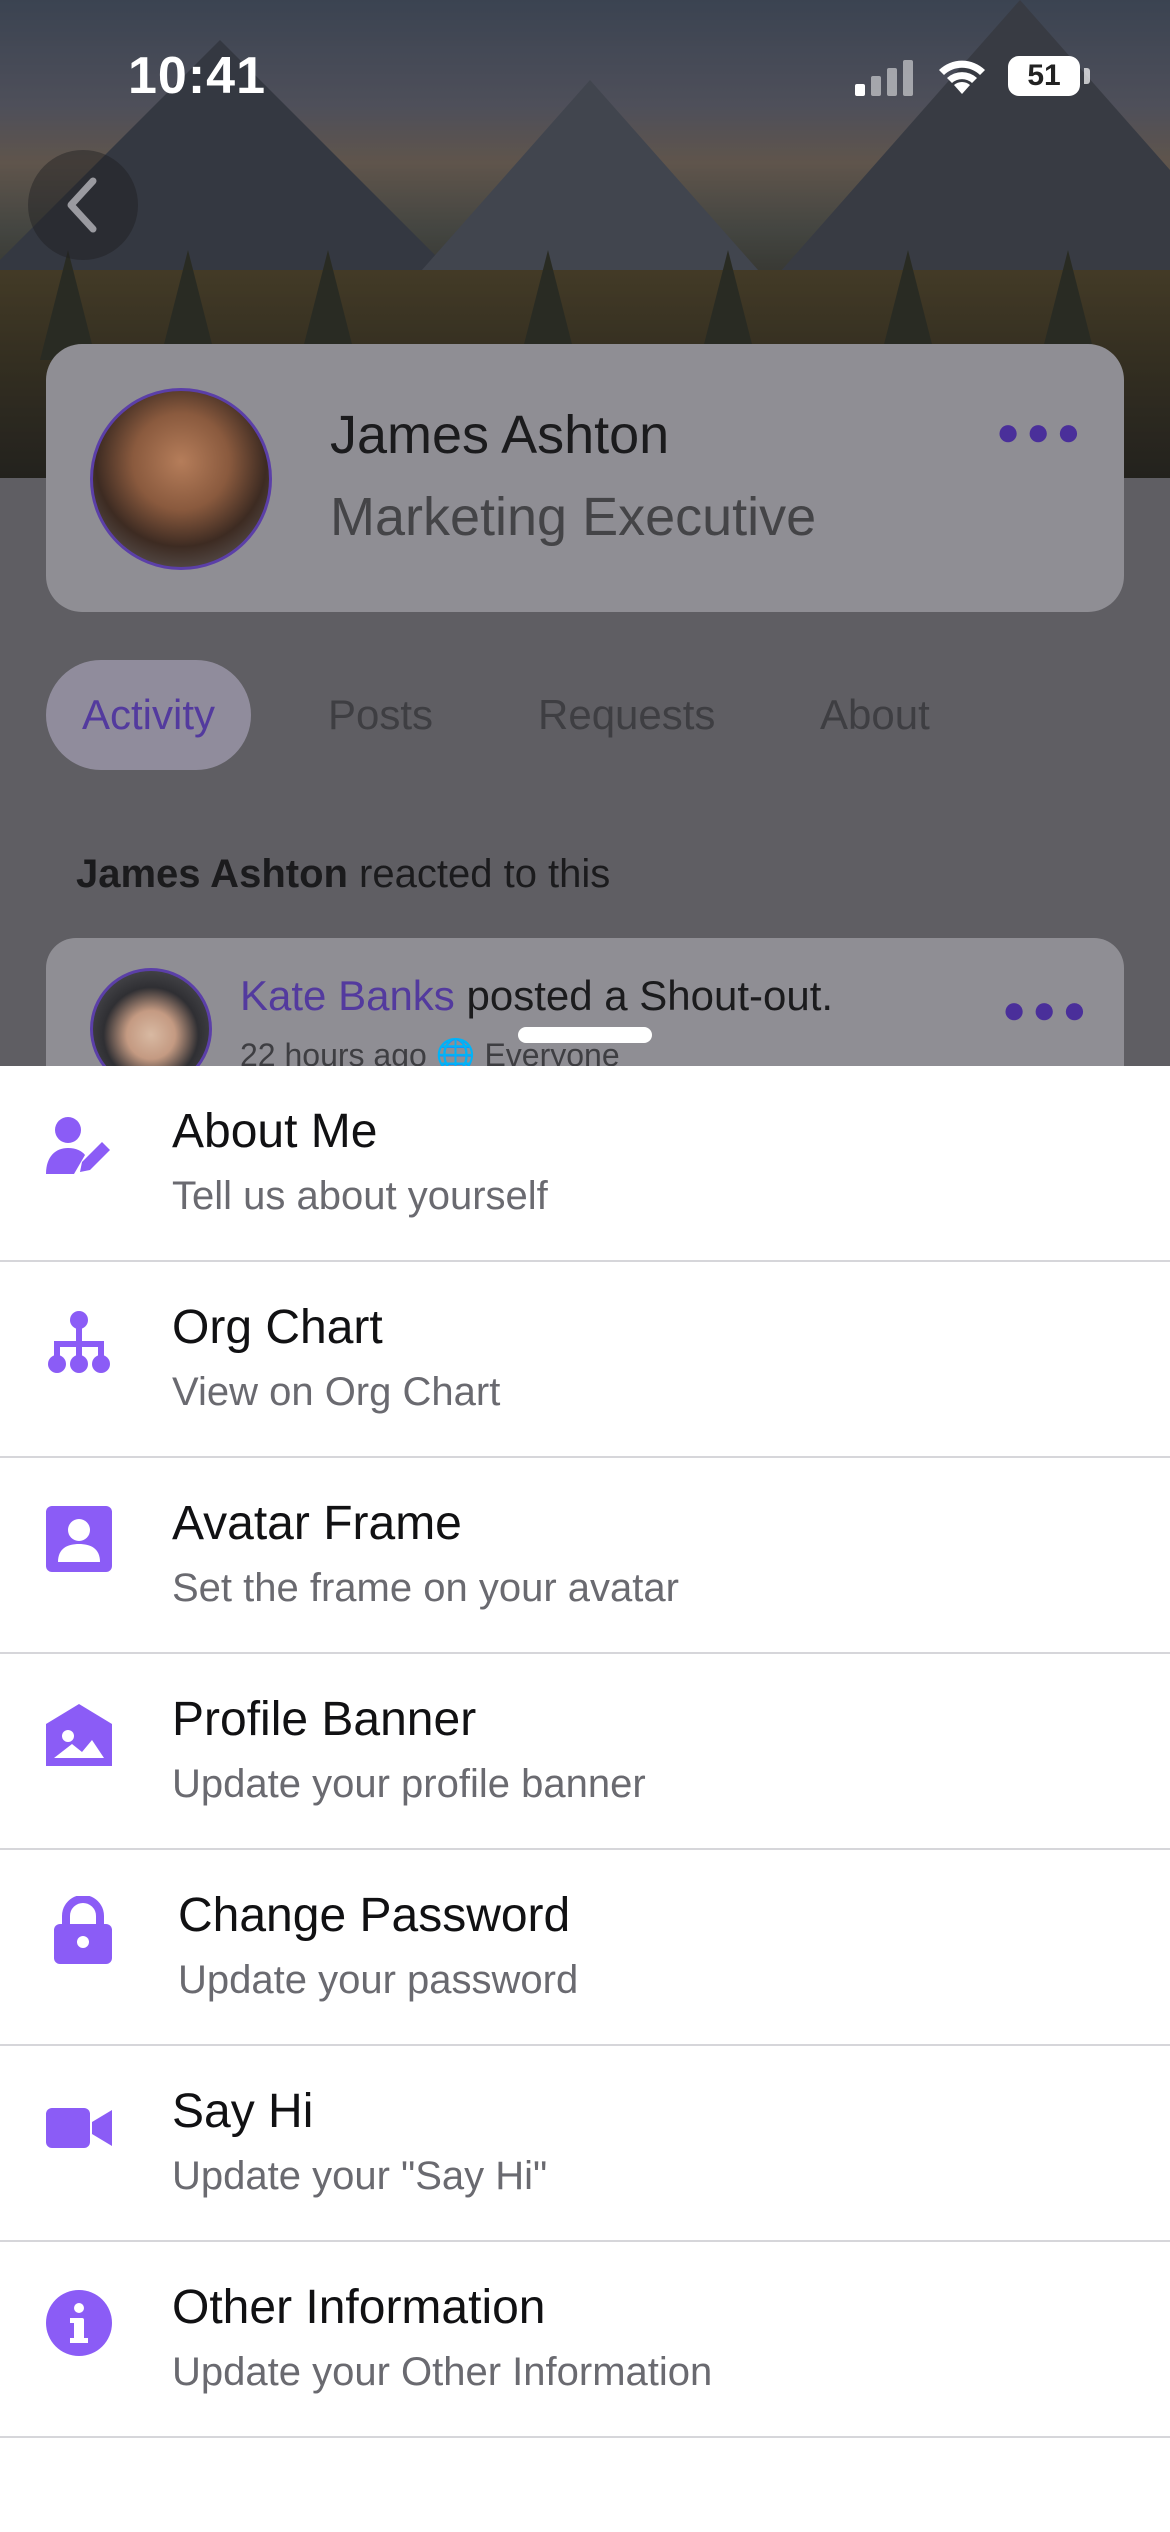  Describe the element at coordinates (500, 435) in the screenshot. I see `profile-name: James Ashton` at that location.